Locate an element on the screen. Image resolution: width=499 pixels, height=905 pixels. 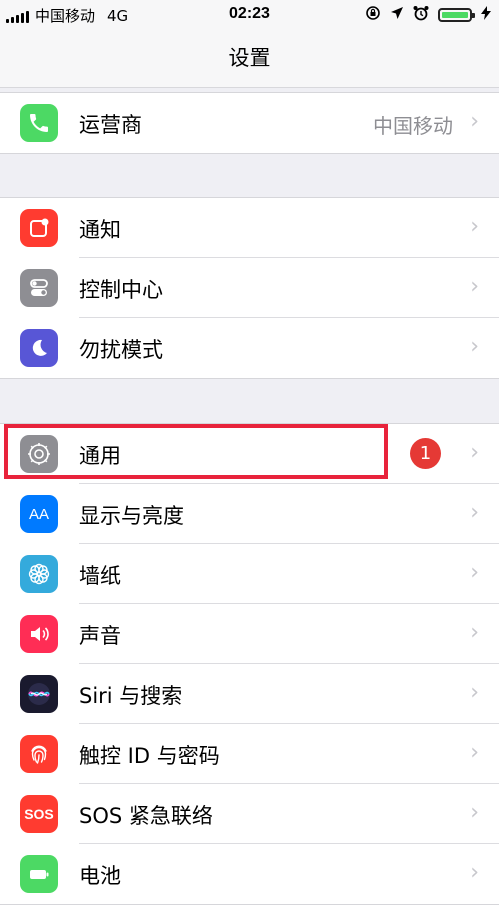
nav-bar: 设置 is located at coordinates (249, 59).